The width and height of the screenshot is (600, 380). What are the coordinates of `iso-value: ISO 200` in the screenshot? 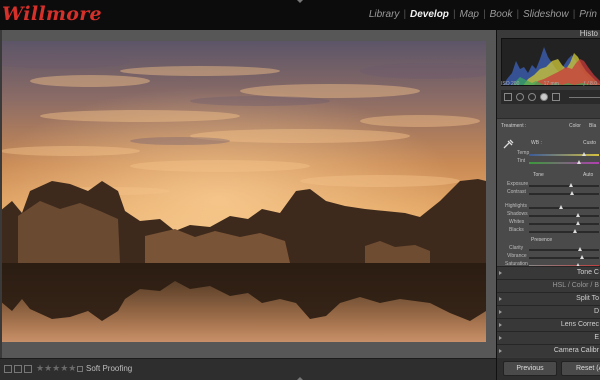 It's located at (510, 84).